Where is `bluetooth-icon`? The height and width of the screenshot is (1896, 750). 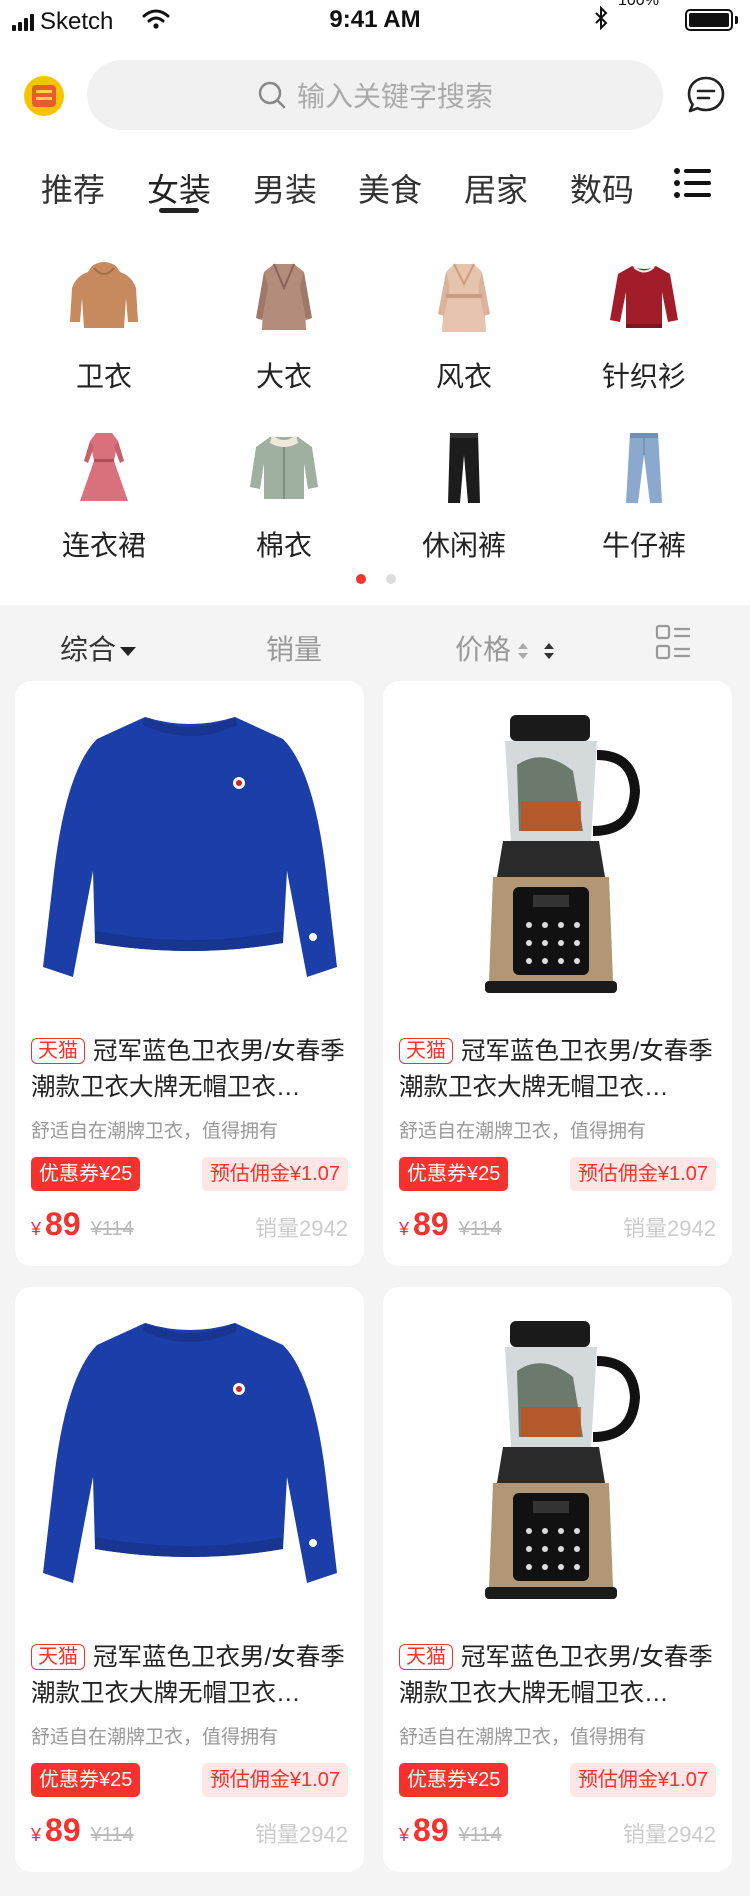
bluetooth-icon is located at coordinates (601, 18).